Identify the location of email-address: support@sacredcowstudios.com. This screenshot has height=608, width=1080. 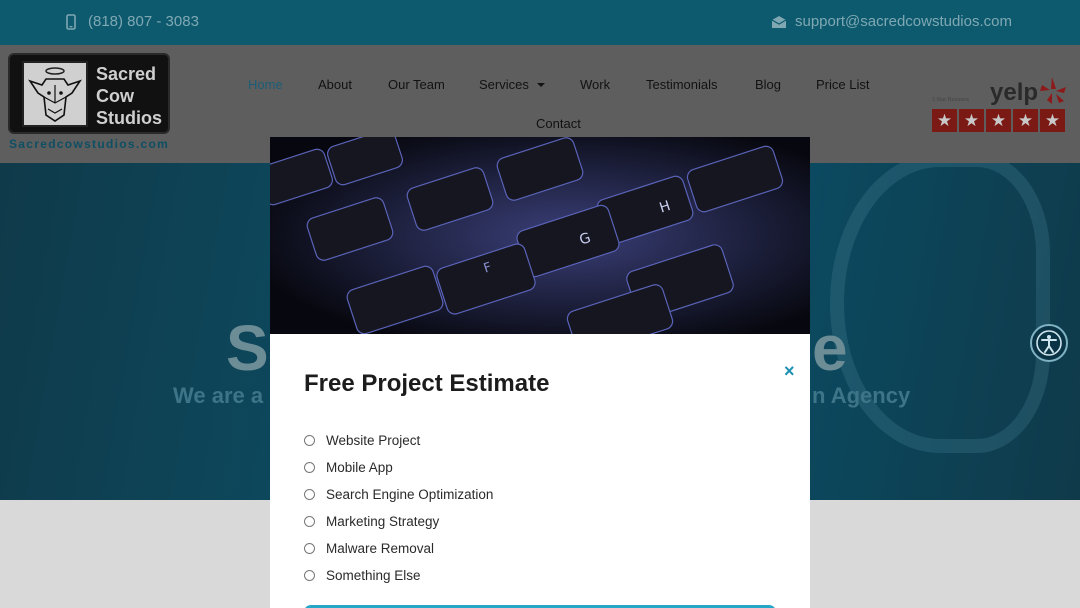
(903, 21).